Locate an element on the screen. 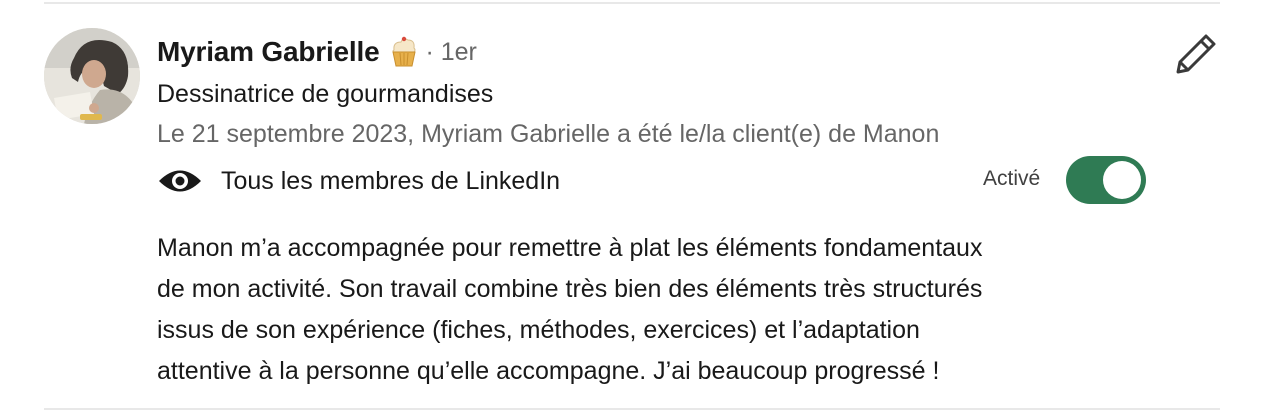 Image resolution: width=1264 pixels, height=420 pixels. name-row: Myriam Gabrielle · 1er is located at coordinates (317, 52).